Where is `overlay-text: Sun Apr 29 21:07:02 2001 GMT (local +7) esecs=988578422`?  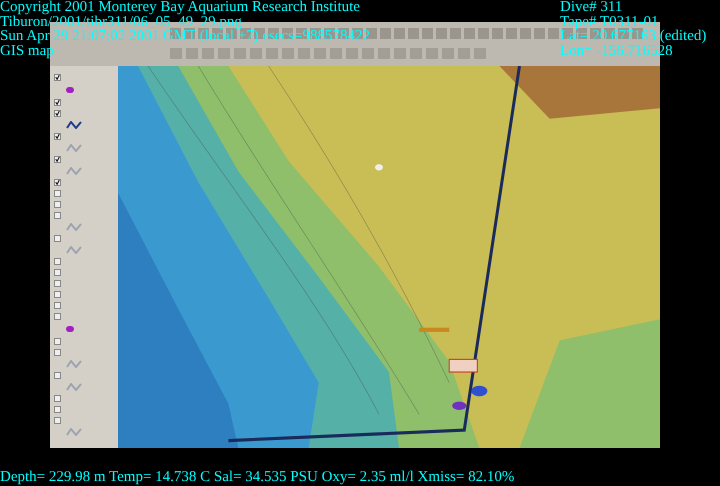
overlay-text: Sun Apr 29 21:07:02 2001 GMT (local +7) esecs=988578422 is located at coordinates (185, 36).